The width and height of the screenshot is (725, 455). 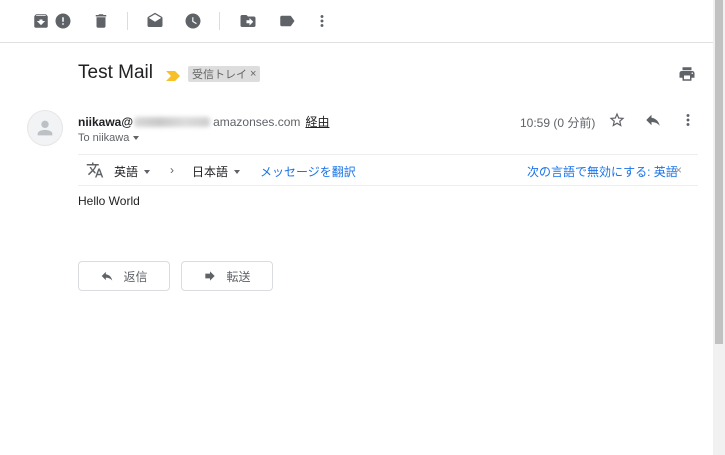 I want to click on snooze-icon, so click(x=193, y=21).